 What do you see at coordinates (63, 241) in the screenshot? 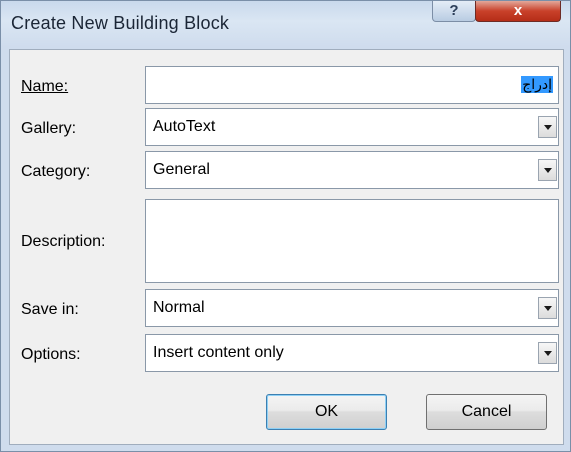
I see `description-label: Description:` at bounding box center [63, 241].